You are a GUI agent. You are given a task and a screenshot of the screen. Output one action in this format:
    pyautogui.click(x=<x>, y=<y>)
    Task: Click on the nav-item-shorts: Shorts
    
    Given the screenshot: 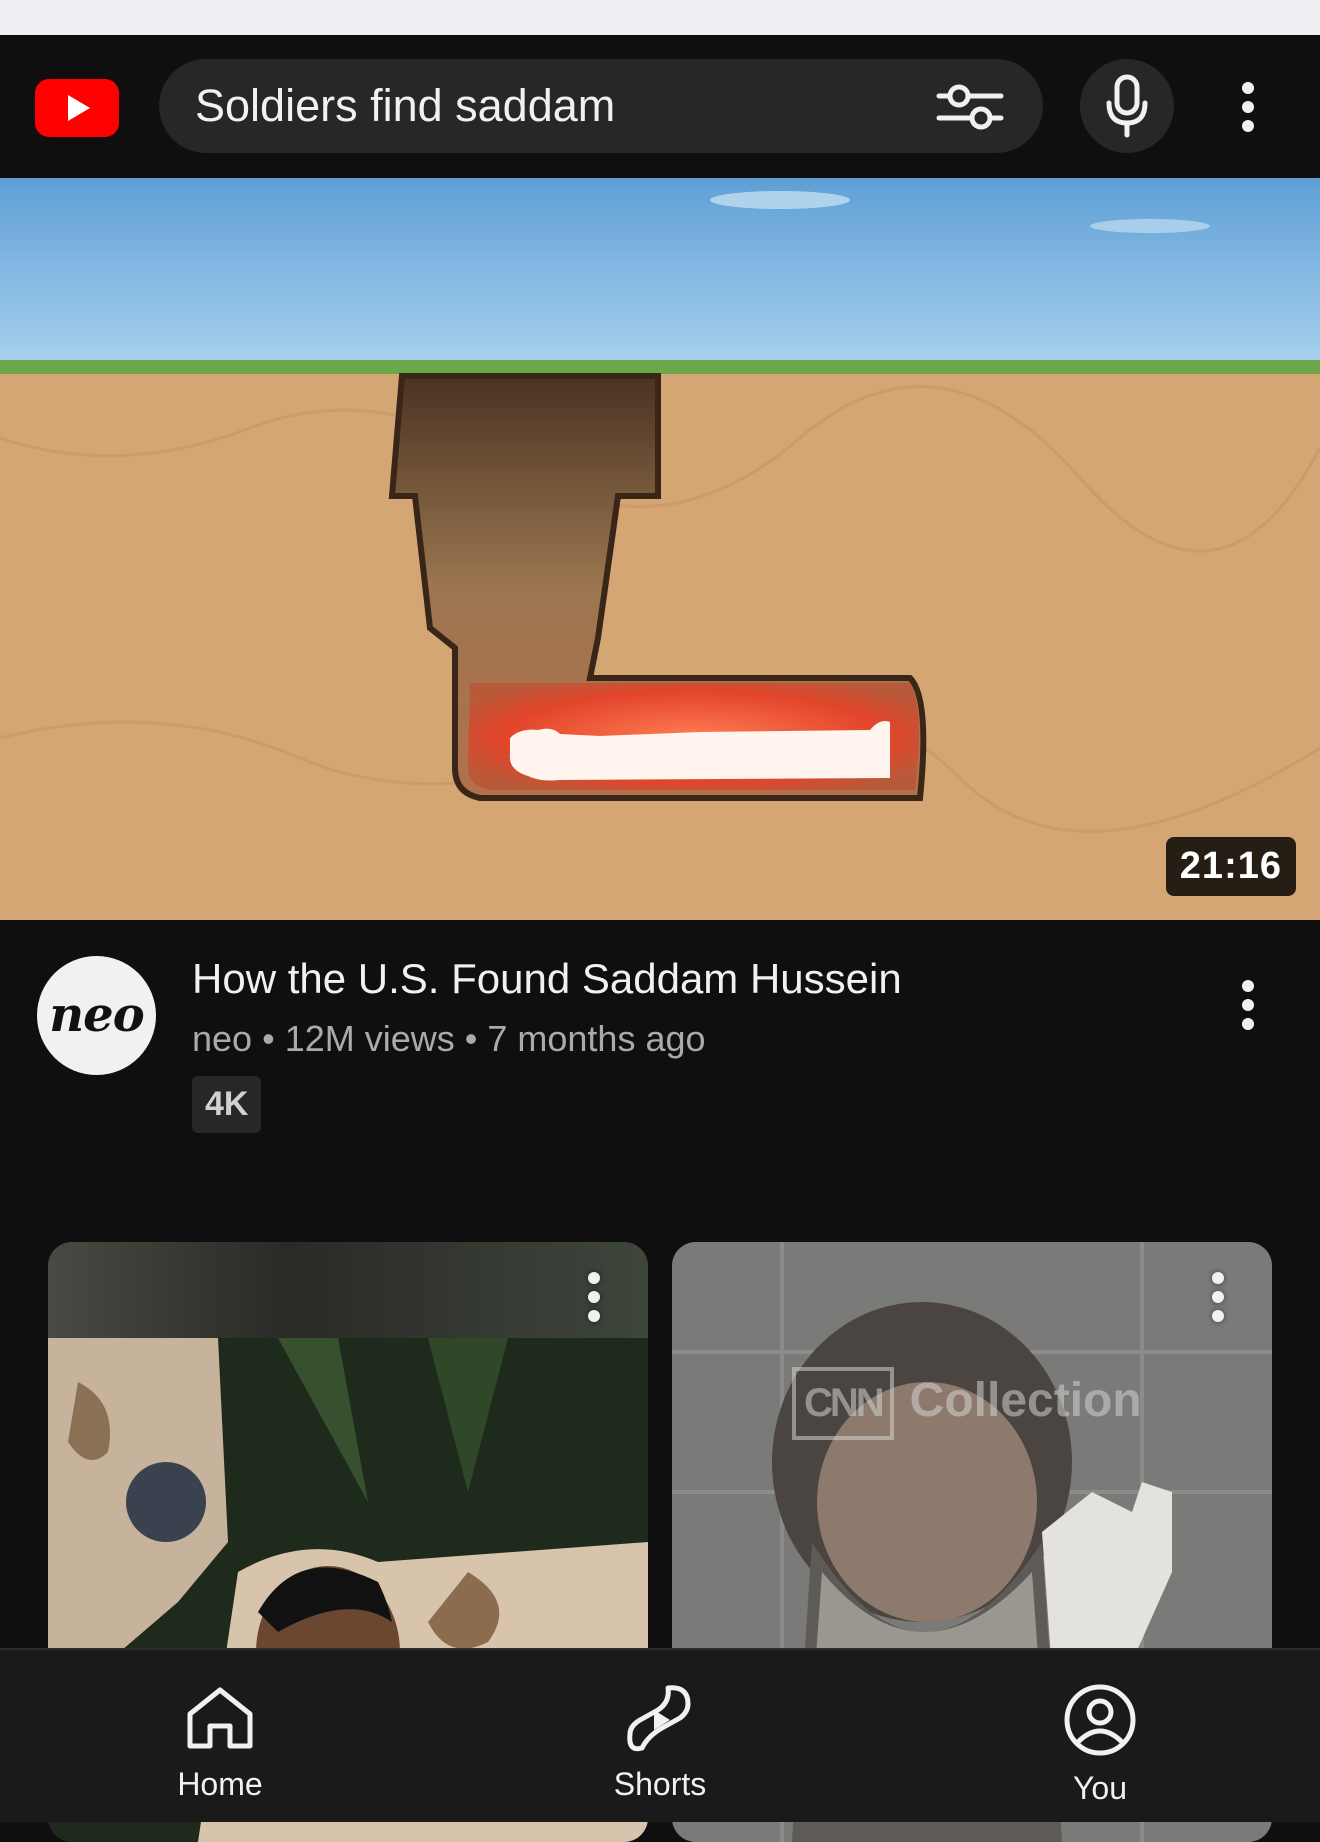 What is the action you would take?
    pyautogui.click(x=660, y=1736)
    